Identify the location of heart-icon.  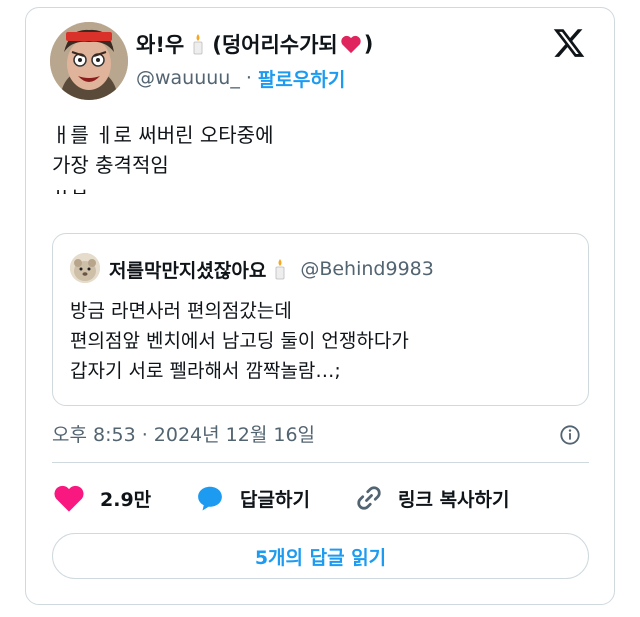
(351, 44).